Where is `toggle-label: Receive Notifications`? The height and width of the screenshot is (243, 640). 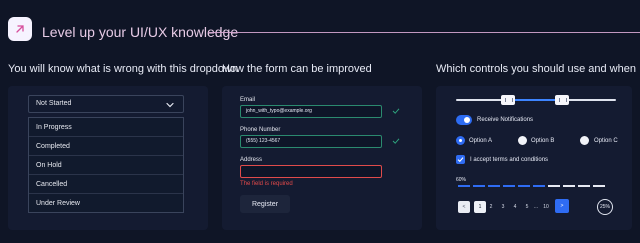
toggle-label: Receive Notifications is located at coordinates (505, 120).